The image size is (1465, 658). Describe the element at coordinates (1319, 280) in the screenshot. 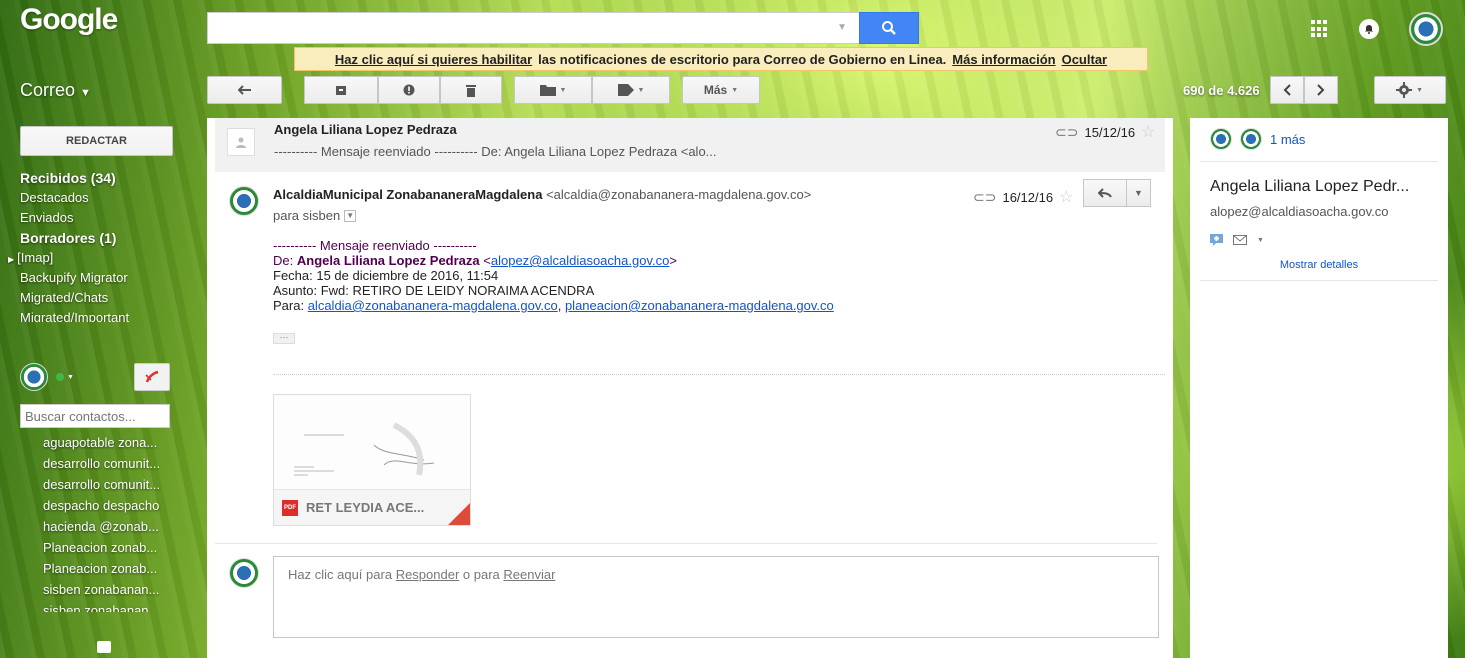

I see `pane-separator` at that location.